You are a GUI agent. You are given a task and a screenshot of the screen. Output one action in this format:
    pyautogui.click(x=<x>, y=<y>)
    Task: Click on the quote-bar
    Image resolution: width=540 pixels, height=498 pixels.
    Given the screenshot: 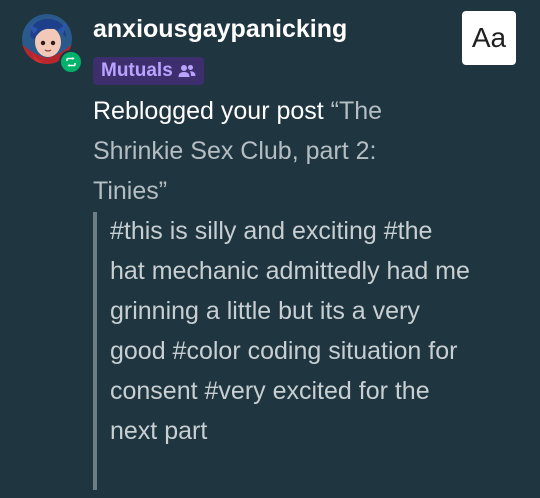 What is the action you would take?
    pyautogui.click(x=95, y=351)
    